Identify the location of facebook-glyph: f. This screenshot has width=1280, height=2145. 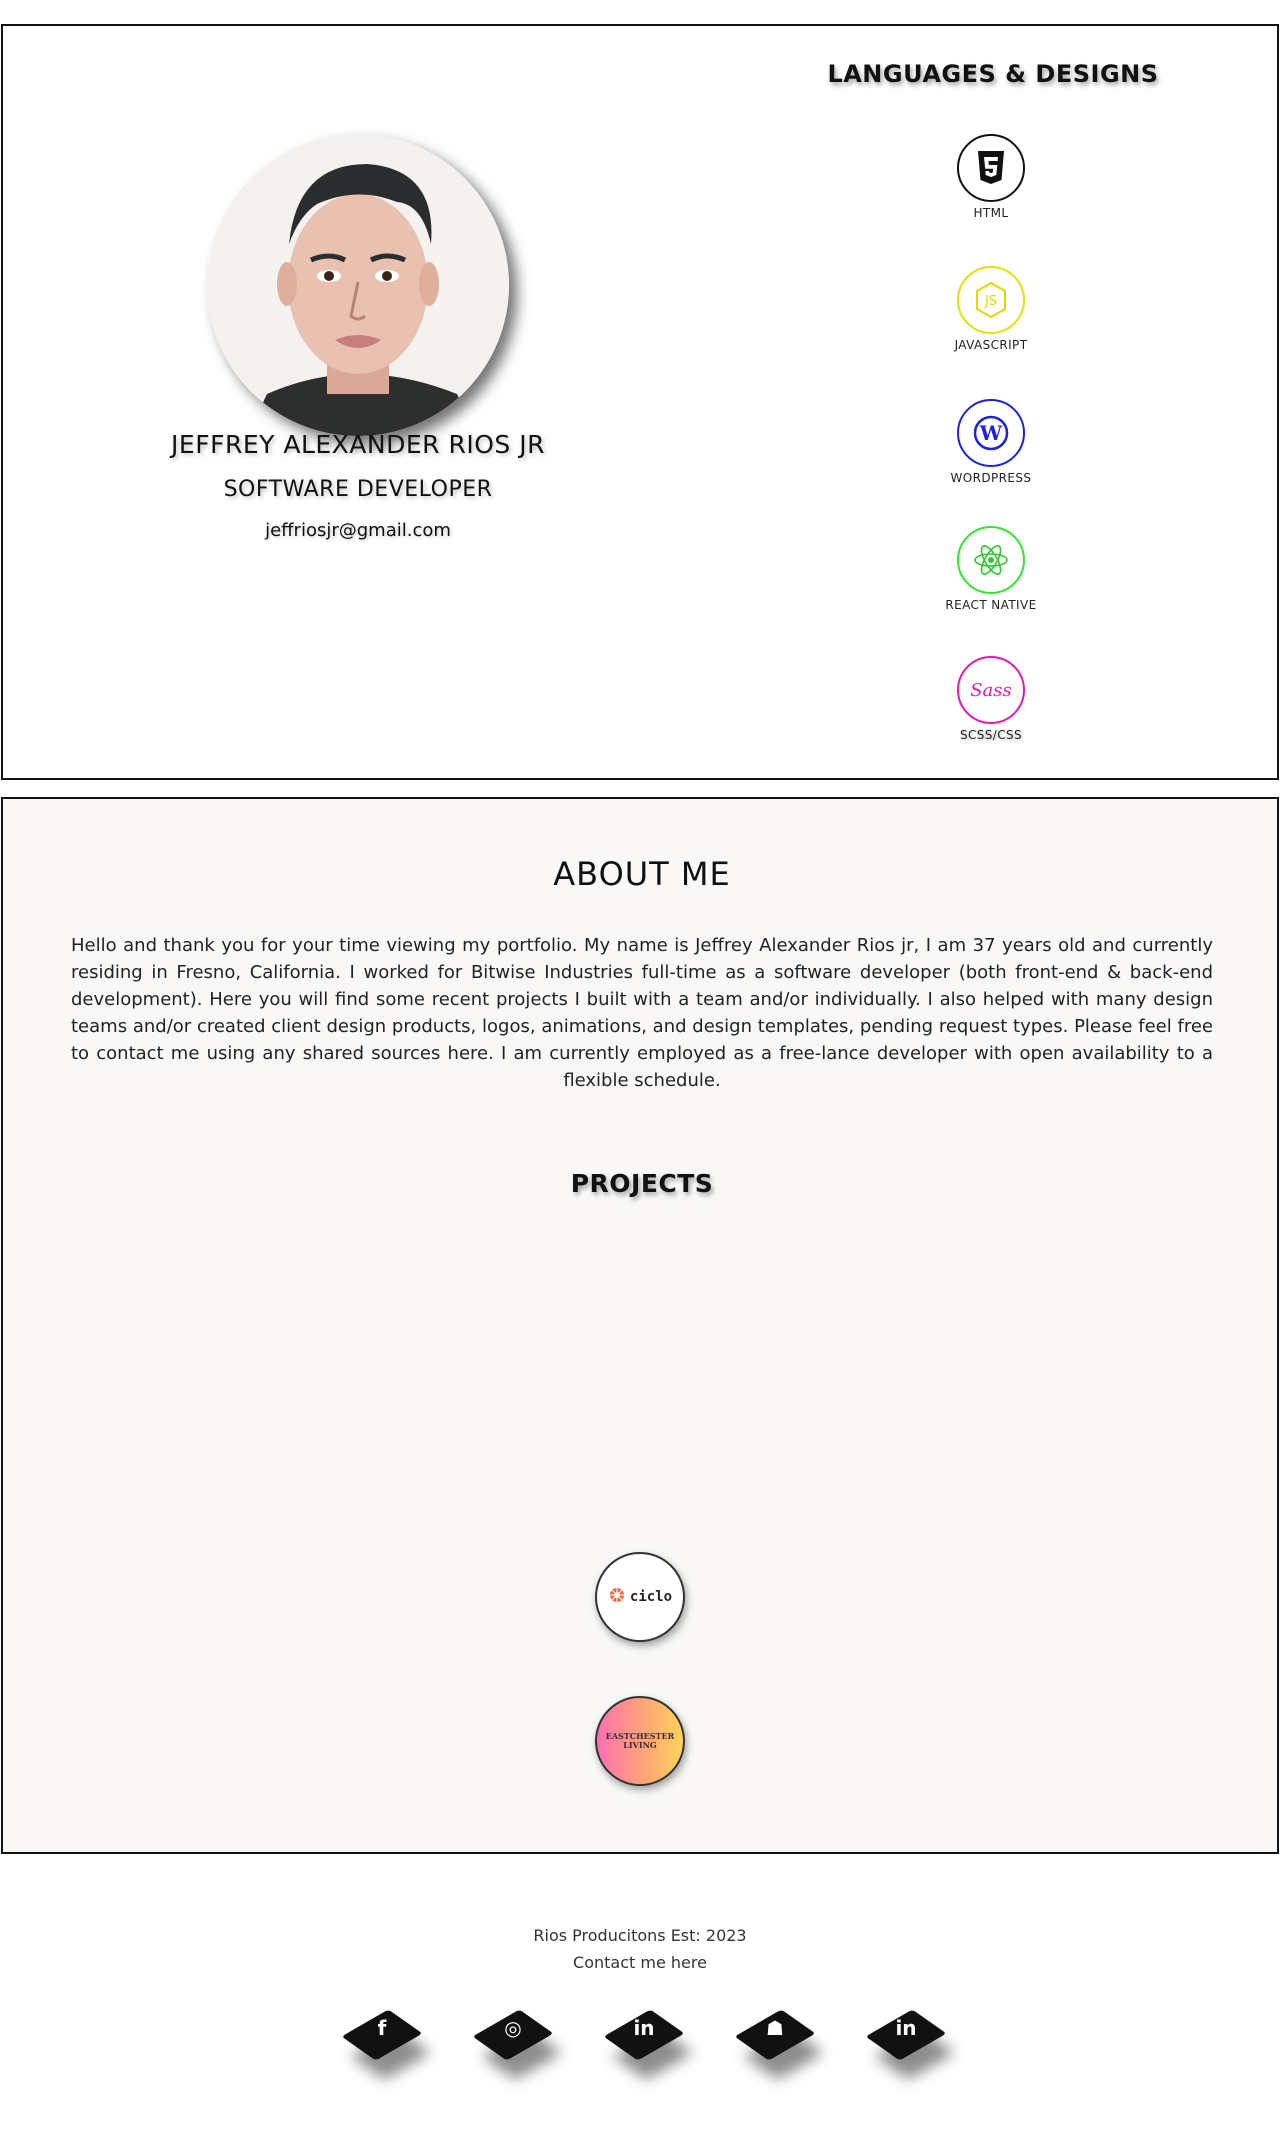
(382, 2028).